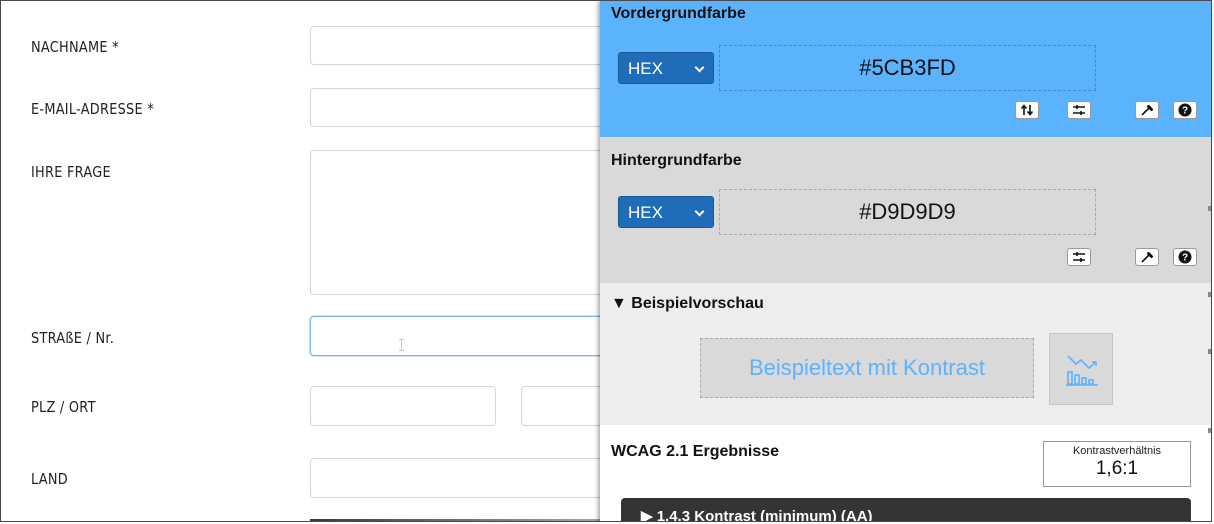 The width and height of the screenshot is (1214, 524). Describe the element at coordinates (460, 107) in the screenshot. I see `email-input` at that location.